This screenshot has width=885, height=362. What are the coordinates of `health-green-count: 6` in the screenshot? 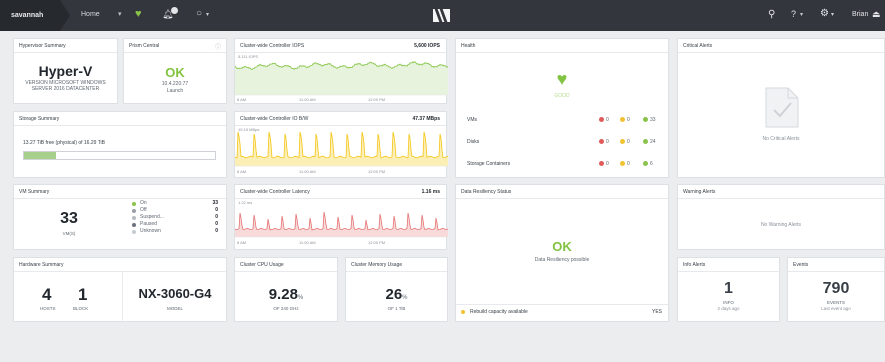 It's located at (651, 164).